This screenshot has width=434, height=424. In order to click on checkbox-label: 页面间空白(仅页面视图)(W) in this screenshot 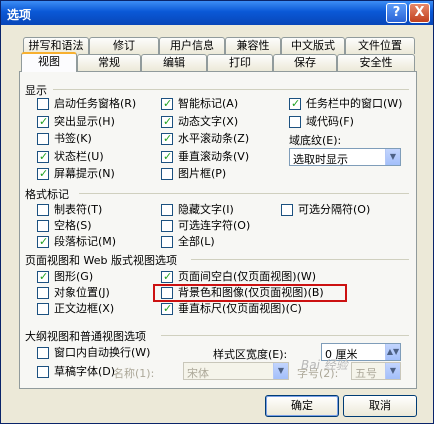, I will do `click(247, 276)`.